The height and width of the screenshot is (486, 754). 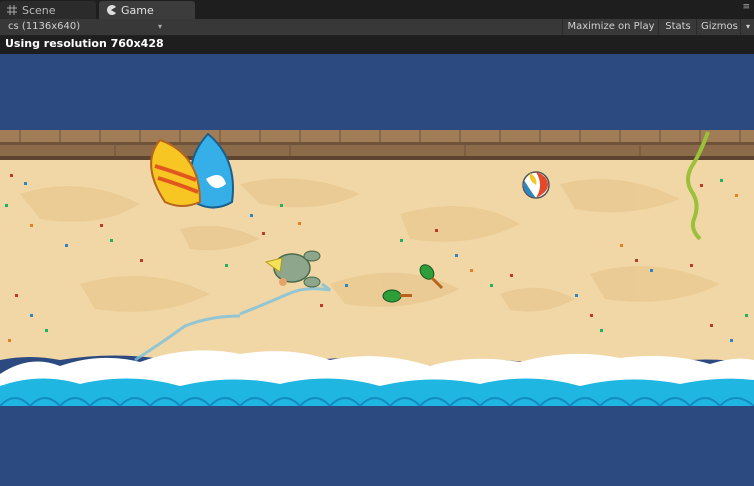 I want to click on window-menu-icon: ≡, so click(x=746, y=7).